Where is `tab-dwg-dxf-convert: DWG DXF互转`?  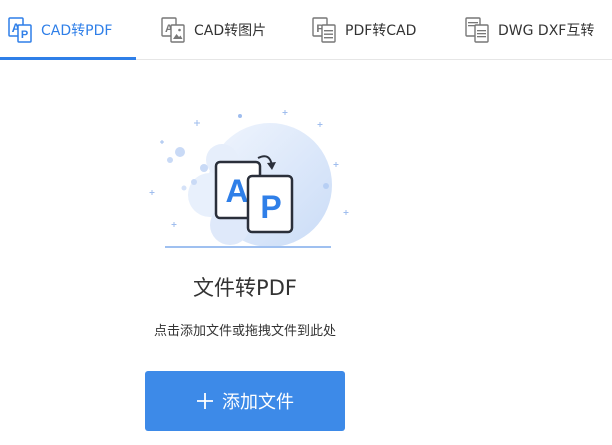 tab-dwg-dxf-convert: DWG DXF互转 is located at coordinates (529, 30).